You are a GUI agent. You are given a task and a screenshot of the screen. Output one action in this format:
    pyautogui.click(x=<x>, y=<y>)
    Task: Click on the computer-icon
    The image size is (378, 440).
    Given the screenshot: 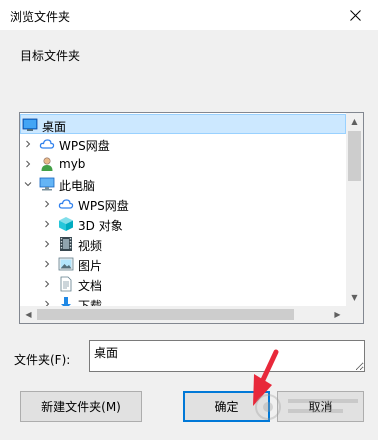 What is the action you would take?
    pyautogui.click(x=47, y=184)
    